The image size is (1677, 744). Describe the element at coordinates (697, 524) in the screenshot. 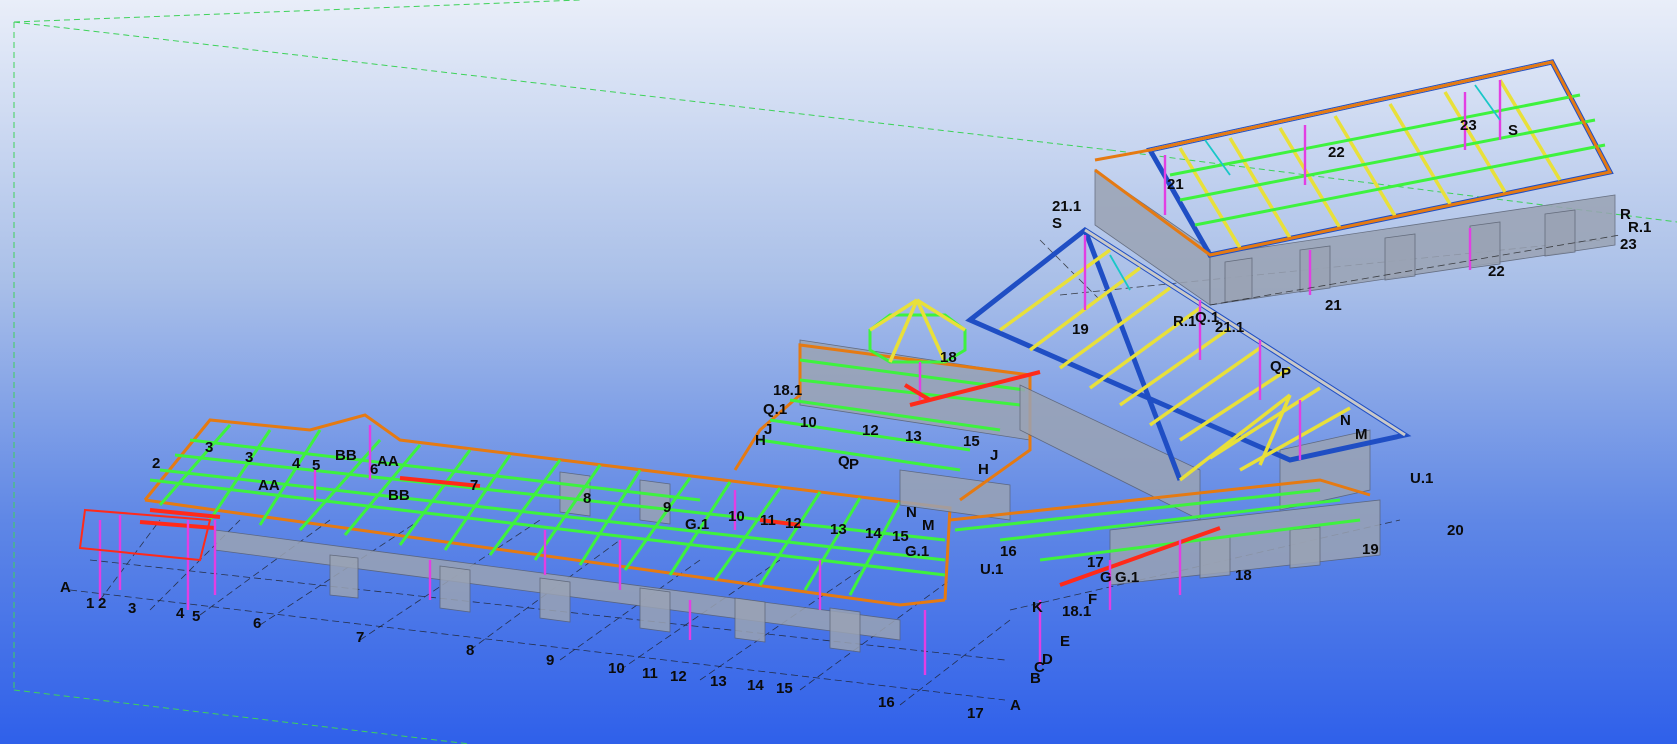

I see `wing-label-G1: G.1` at that location.